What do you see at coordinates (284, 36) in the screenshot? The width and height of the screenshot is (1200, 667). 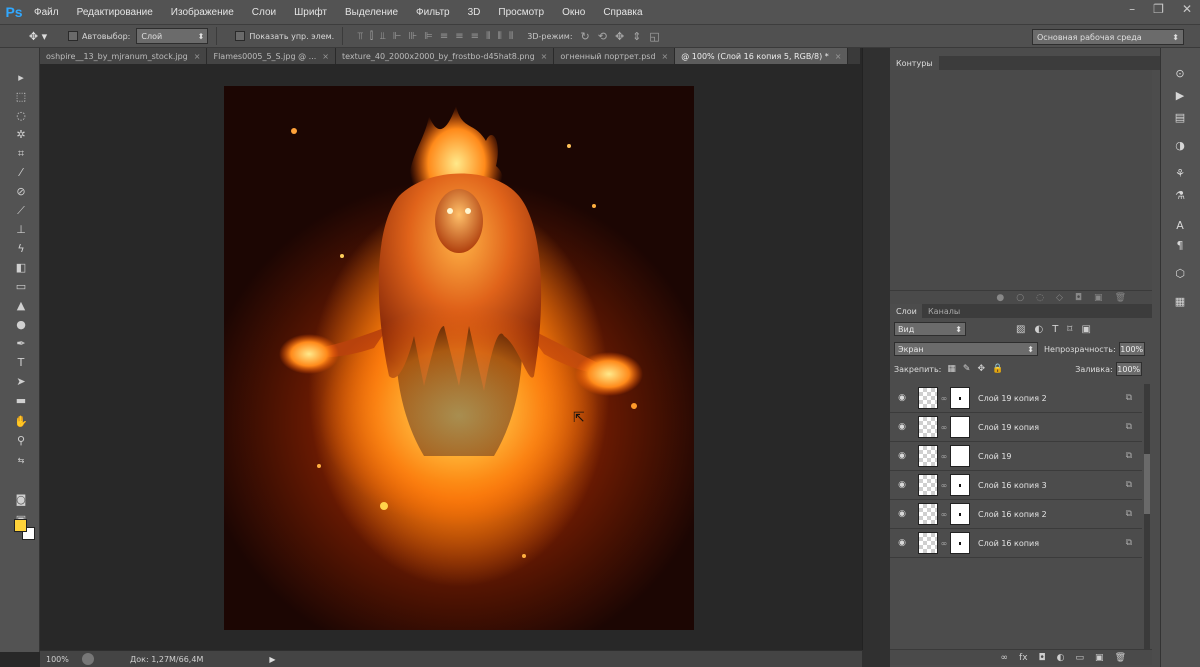 I see `show-transform-toggle: Показать упр. элем.` at bounding box center [284, 36].